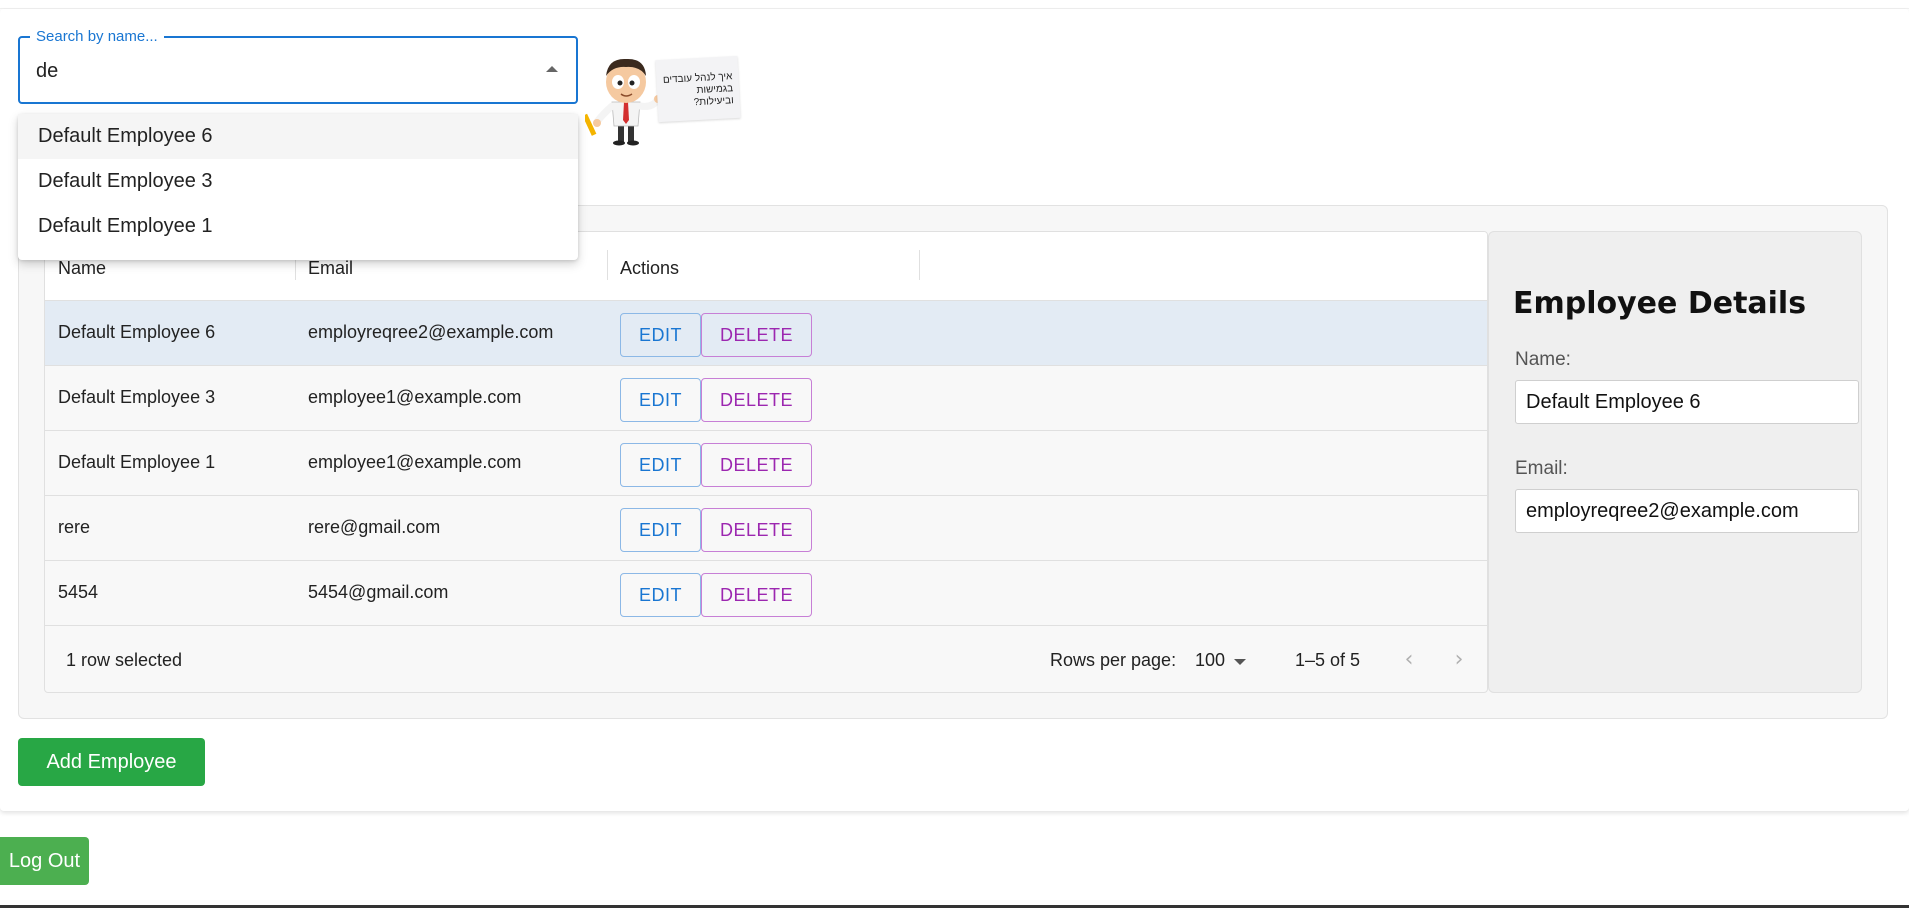  I want to click on search-option: Default Employee 3, so click(298, 181).